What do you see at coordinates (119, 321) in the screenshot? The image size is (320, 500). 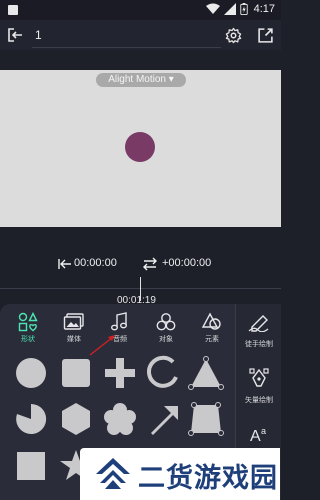 I see `audio-icon` at bounding box center [119, 321].